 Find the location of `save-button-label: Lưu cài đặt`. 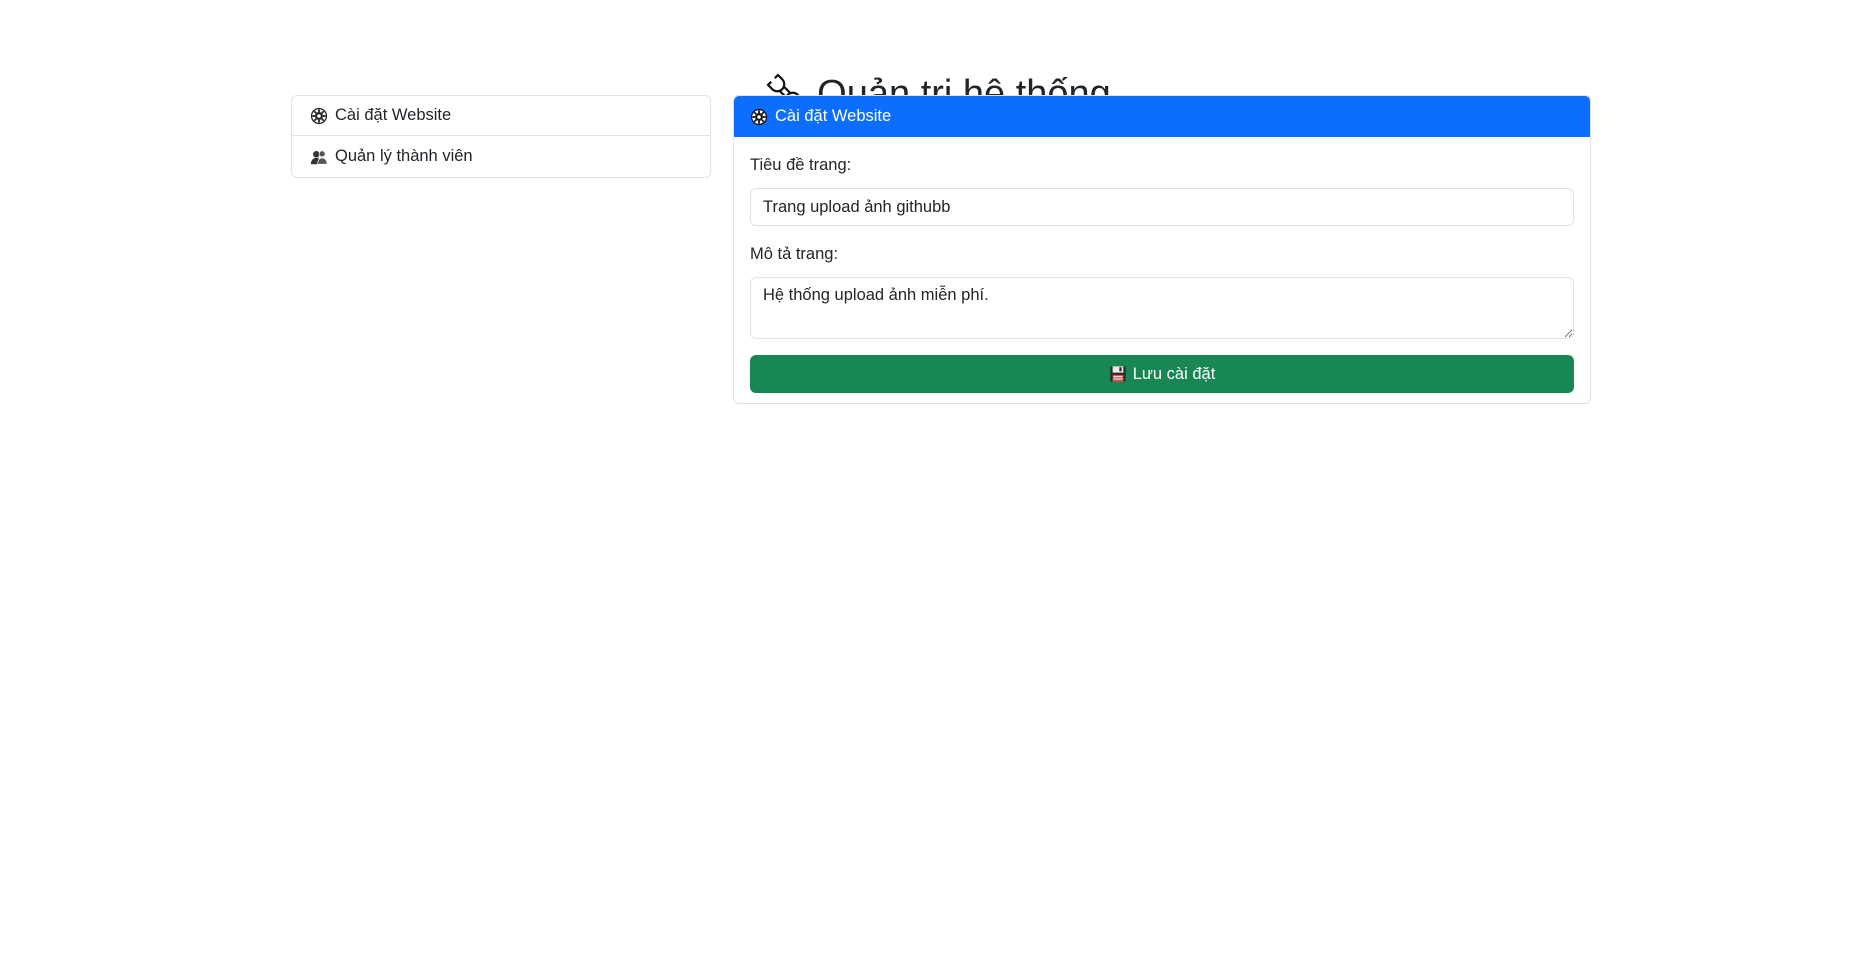

save-button-label: Lưu cài đặt is located at coordinates (1174, 373).